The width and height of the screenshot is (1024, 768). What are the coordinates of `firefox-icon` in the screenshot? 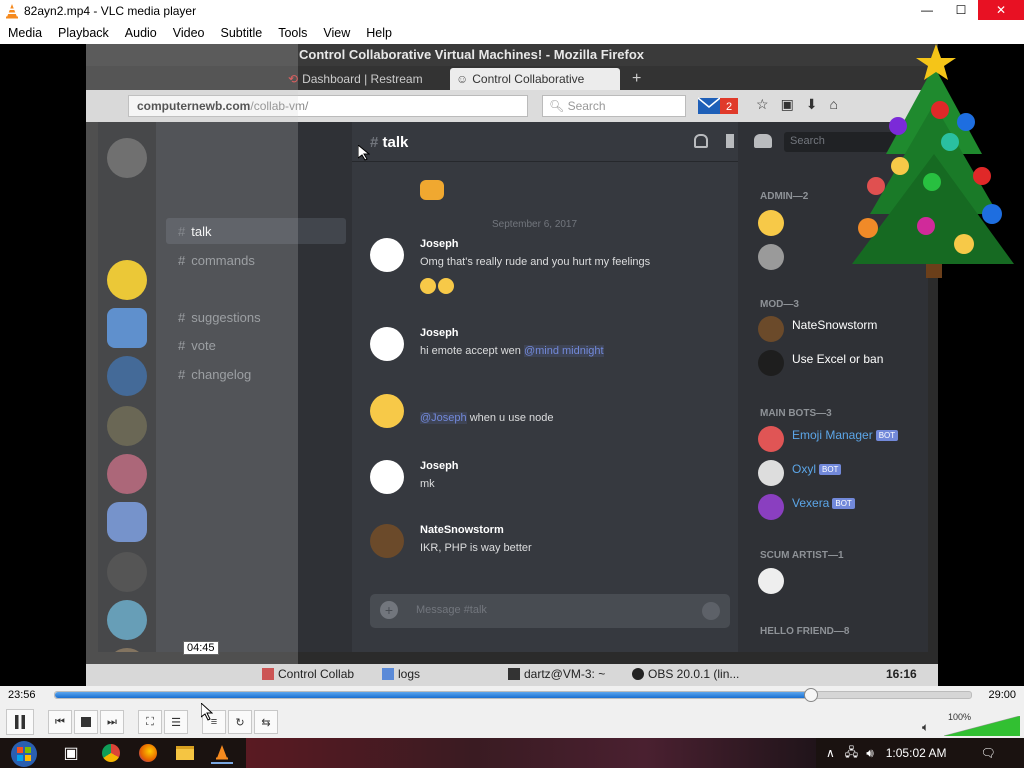 It's located at (148, 753).